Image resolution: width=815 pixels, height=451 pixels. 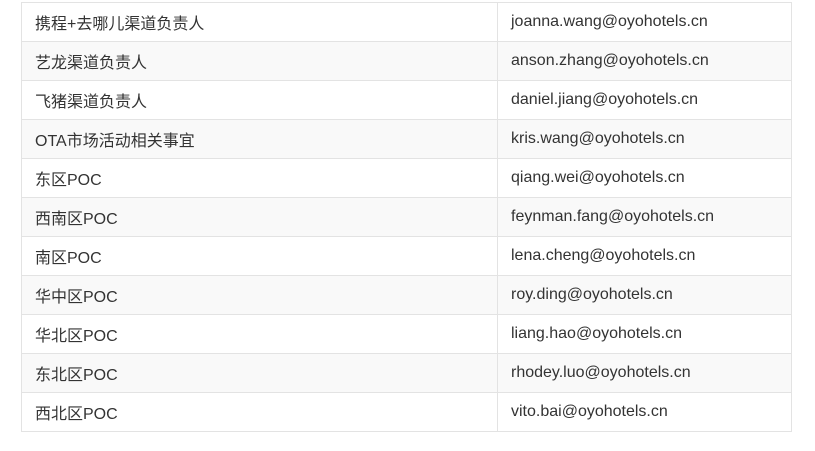 I want to click on table-row: 东北区POC rhodey.luo@oyohotels.cn, so click(x=406, y=373).